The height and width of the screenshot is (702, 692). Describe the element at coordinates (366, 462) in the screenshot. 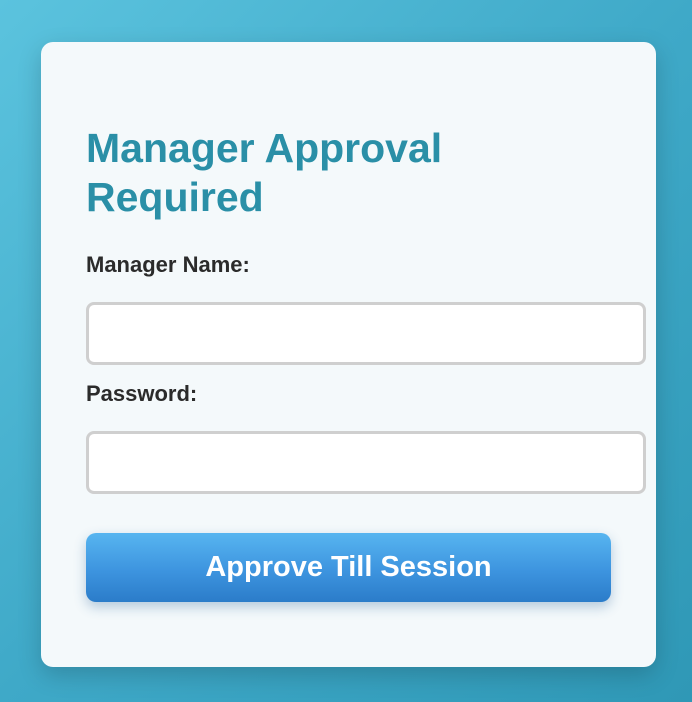

I see `password-input` at that location.